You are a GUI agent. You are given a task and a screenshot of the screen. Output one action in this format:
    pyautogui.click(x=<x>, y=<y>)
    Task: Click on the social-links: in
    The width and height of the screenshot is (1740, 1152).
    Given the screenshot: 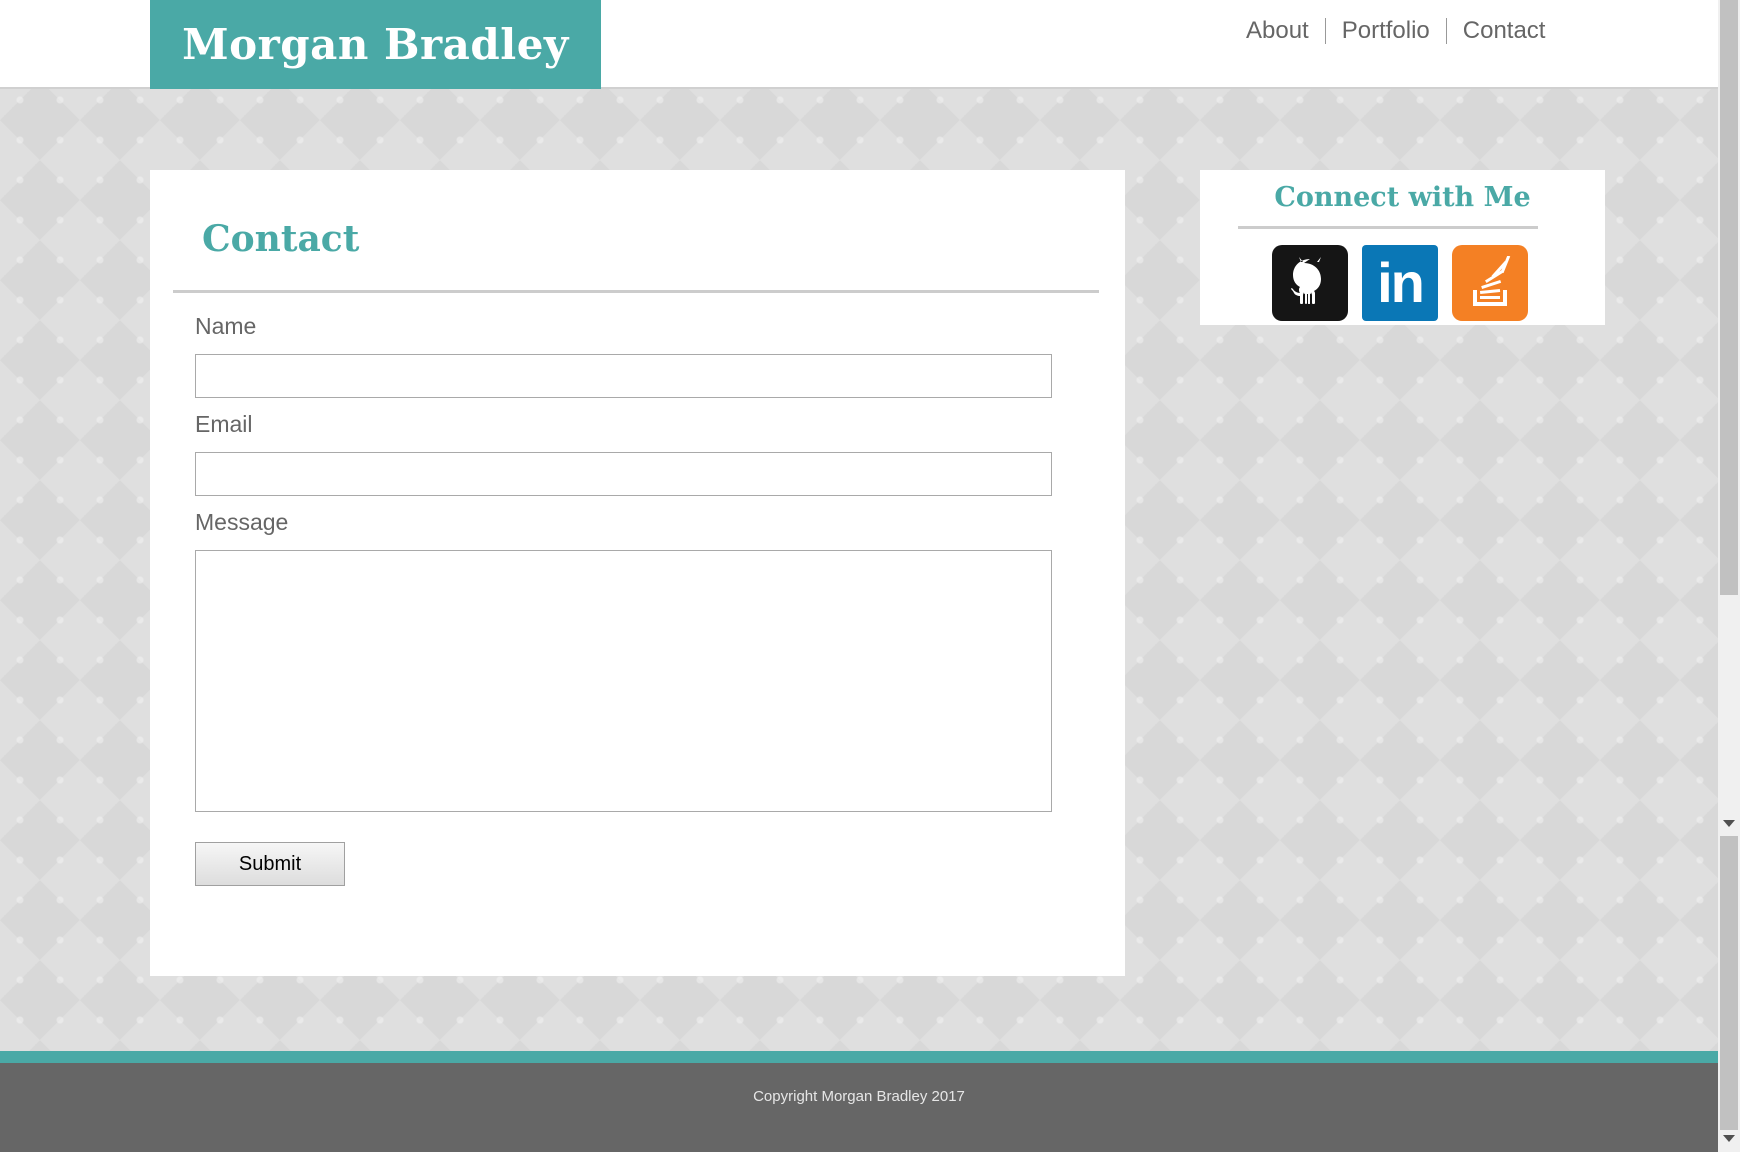 What is the action you would take?
    pyautogui.click(x=1400, y=283)
    